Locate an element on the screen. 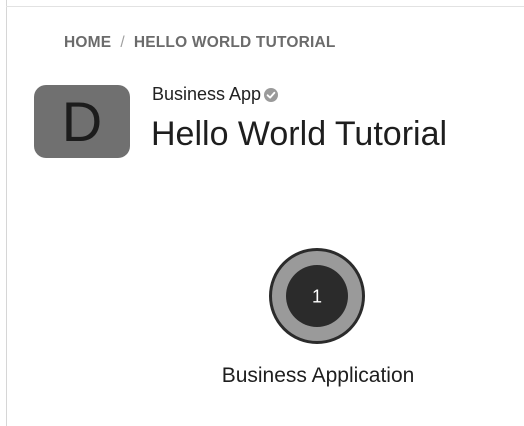 Image resolution: width=524 pixels, height=426 pixels. node-count: 1 is located at coordinates (317, 297).